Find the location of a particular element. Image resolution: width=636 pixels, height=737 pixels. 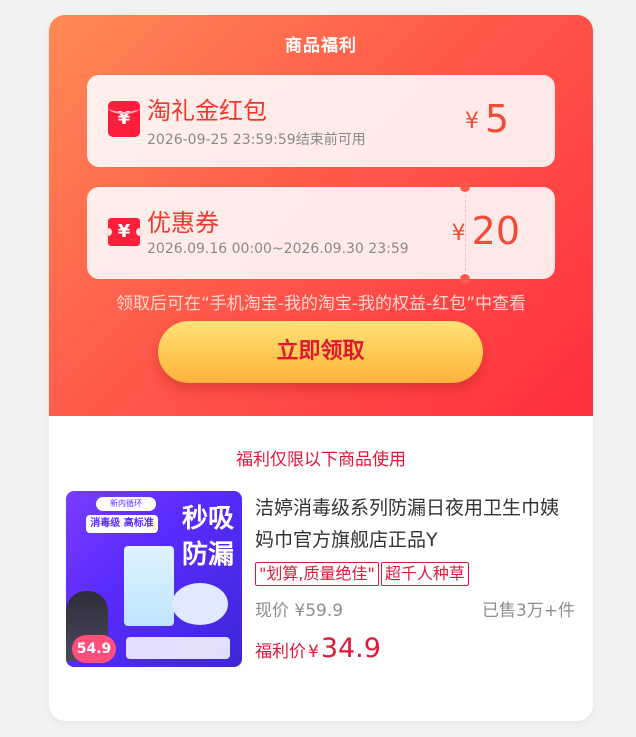

product-strip-graphic is located at coordinates (178, 648).